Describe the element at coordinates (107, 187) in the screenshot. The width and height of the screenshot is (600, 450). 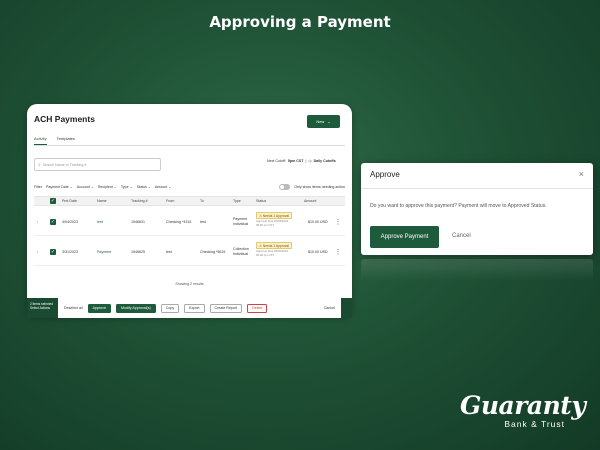
I see `filter-recipient: Recipient ⌄` at that location.